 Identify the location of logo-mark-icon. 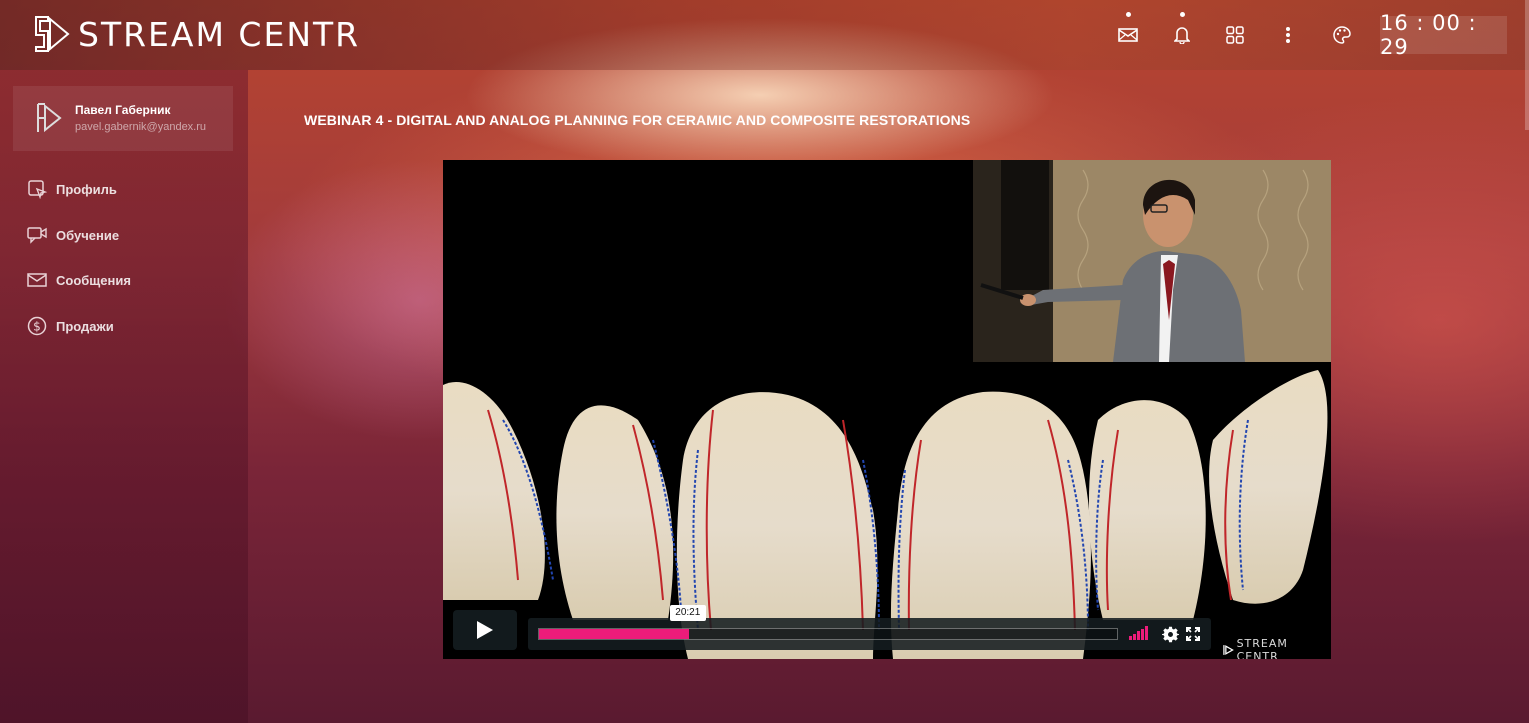
(52, 34).